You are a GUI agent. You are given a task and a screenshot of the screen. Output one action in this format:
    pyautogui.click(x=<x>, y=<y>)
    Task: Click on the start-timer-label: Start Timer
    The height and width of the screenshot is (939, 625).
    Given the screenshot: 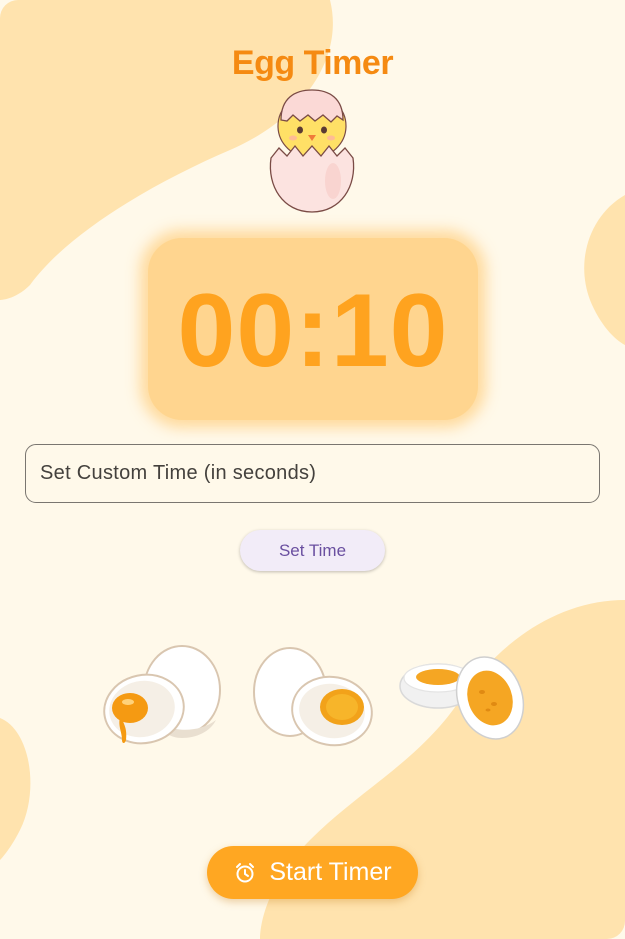 What is the action you would take?
    pyautogui.click(x=330, y=872)
    